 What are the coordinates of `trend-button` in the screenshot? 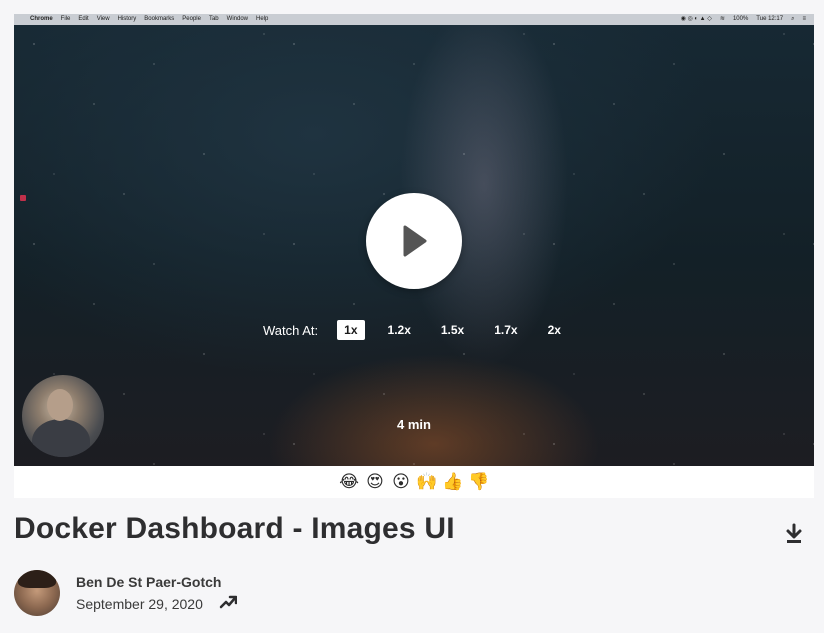 It's located at (228, 602).